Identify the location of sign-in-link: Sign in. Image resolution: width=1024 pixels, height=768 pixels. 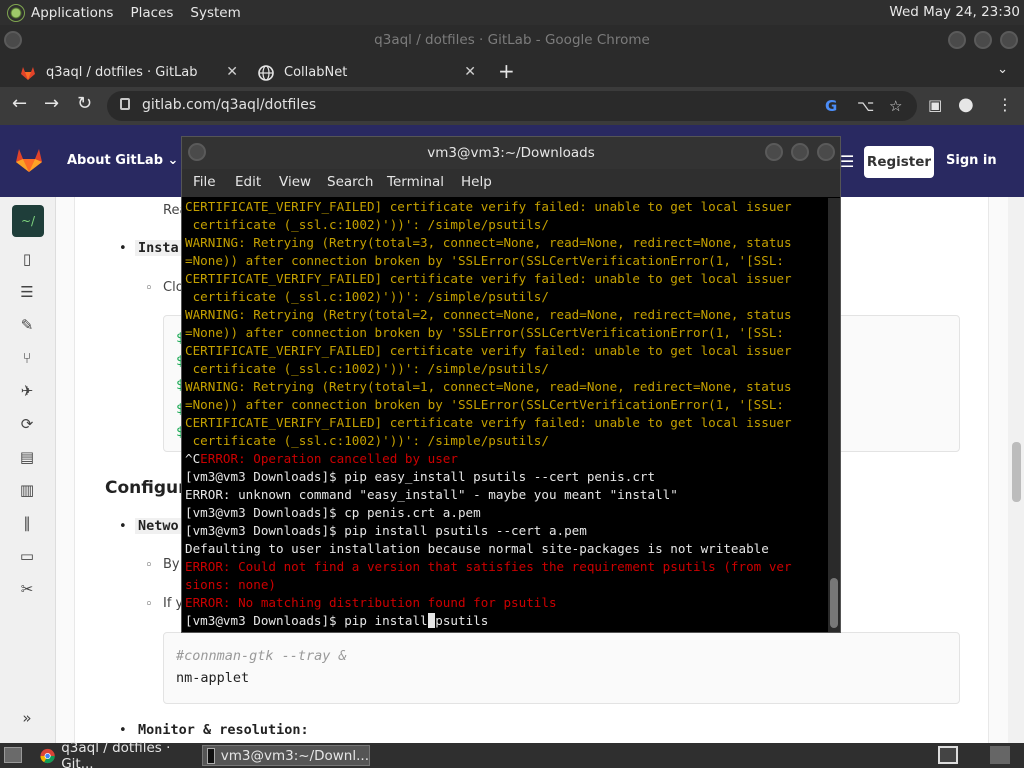
(971, 160).